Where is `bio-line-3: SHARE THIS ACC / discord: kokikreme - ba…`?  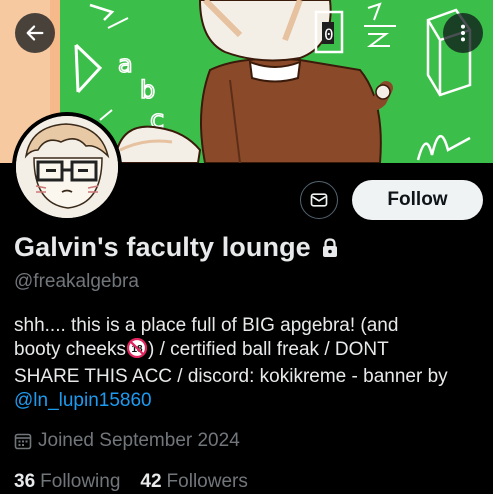
bio-line-3: SHARE THIS ACC / discord: kokikreme - ba… is located at coordinates (231, 376).